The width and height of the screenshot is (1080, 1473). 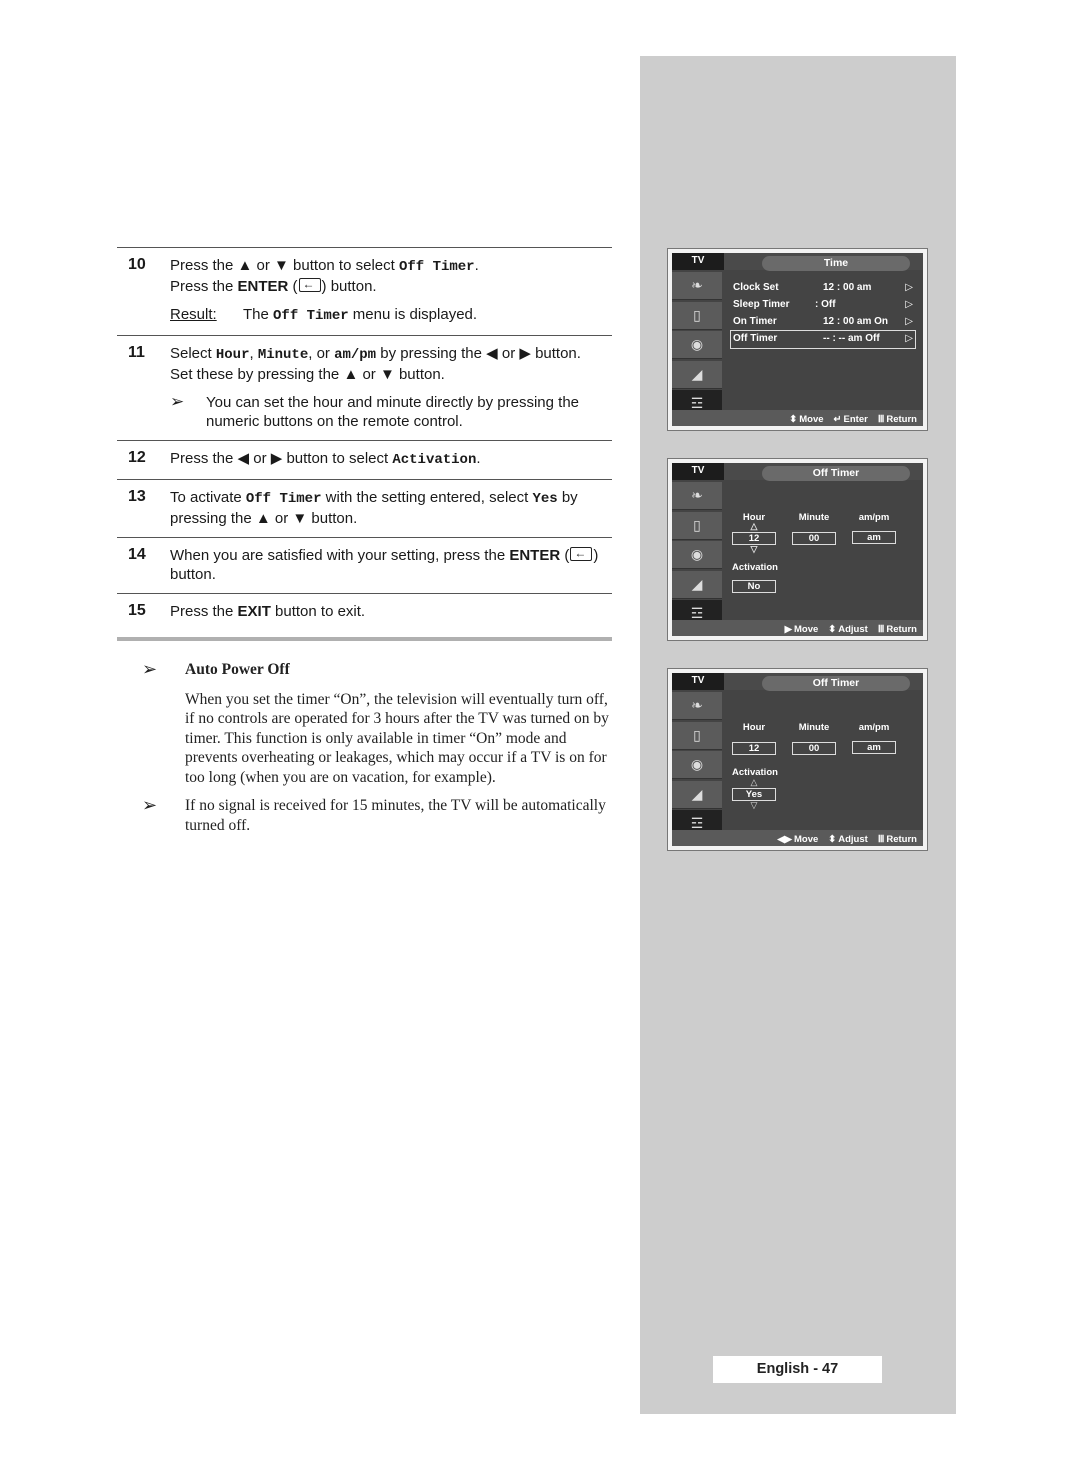 What do you see at coordinates (806, 629) in the screenshot?
I see `help-label: Move` at bounding box center [806, 629].